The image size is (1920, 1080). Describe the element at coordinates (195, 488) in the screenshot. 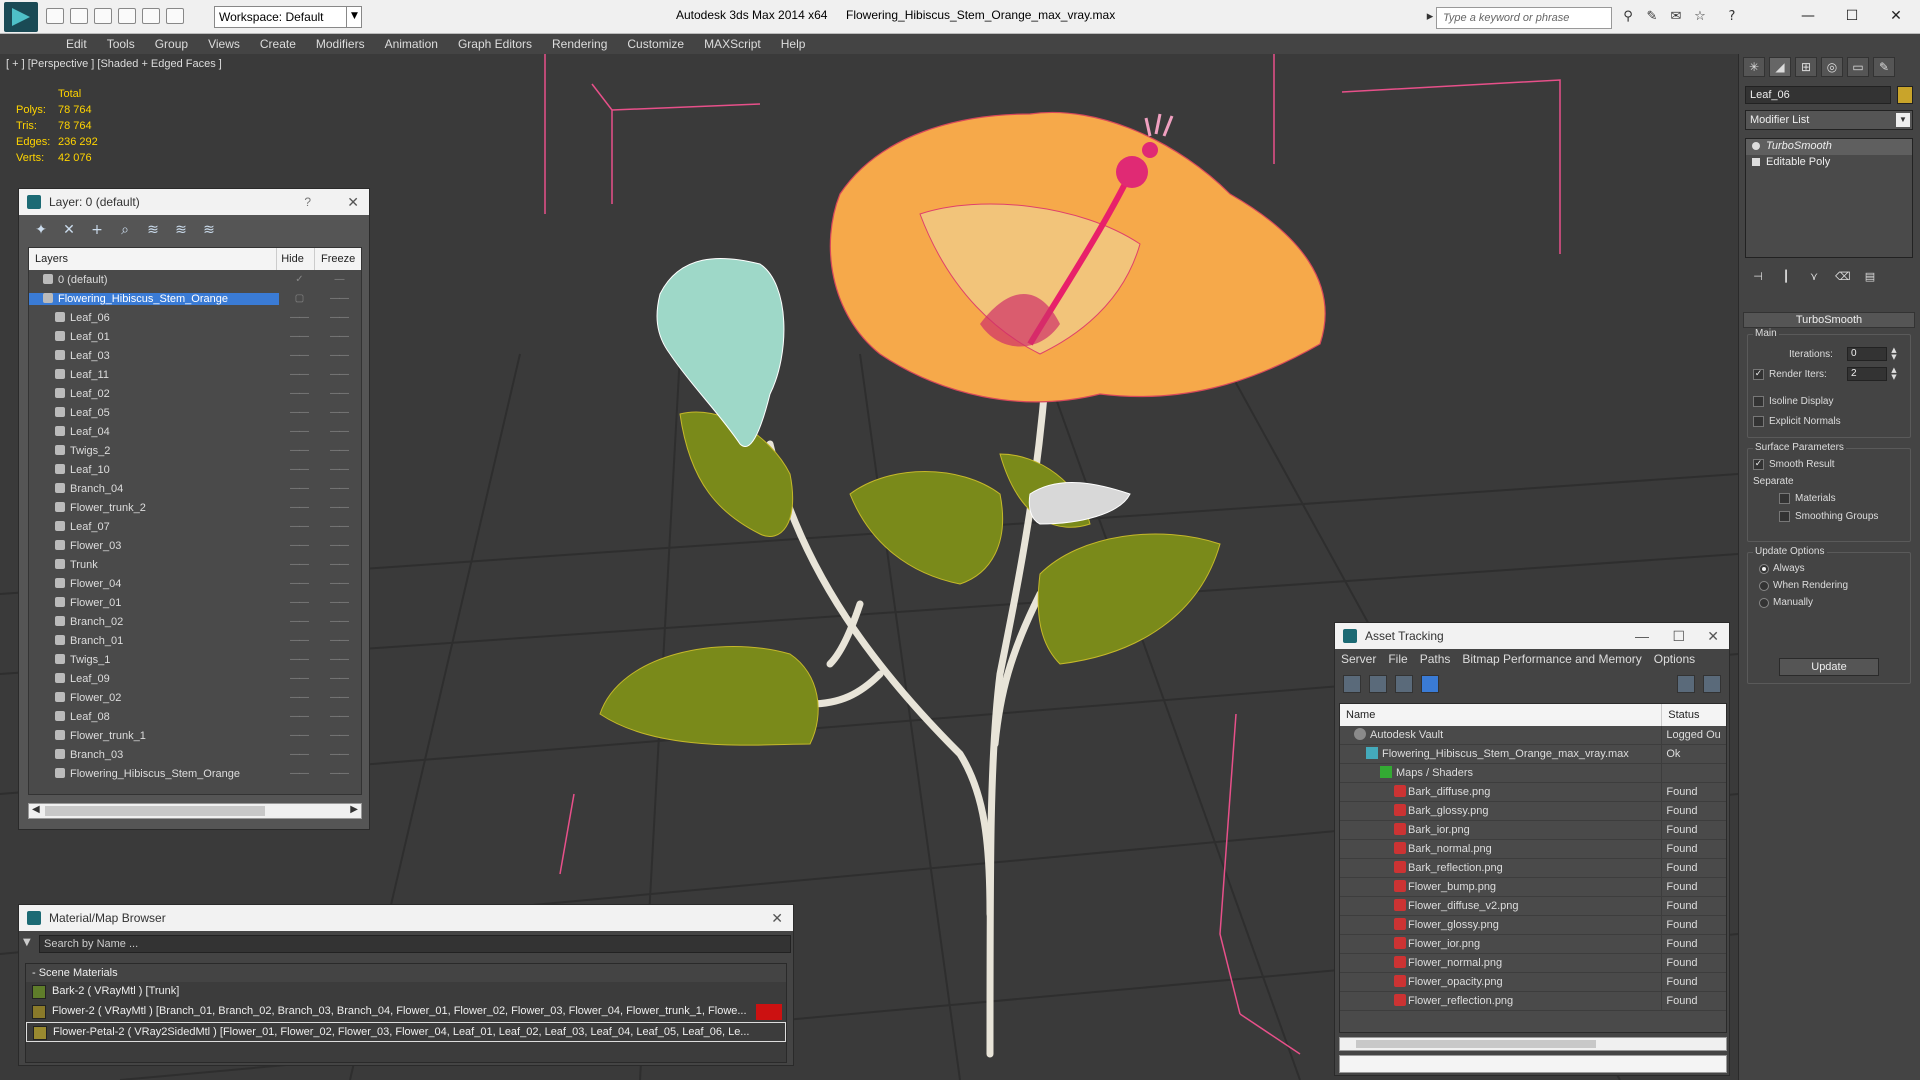

I see `layer-row: Branch_04 —— ——` at that location.